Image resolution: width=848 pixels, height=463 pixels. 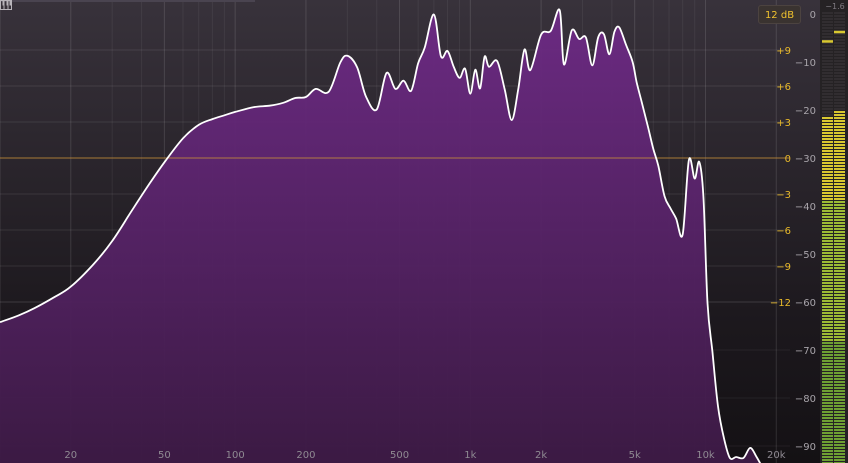 What do you see at coordinates (834, 231) in the screenshot?
I see `level-meter-bars` at bounding box center [834, 231].